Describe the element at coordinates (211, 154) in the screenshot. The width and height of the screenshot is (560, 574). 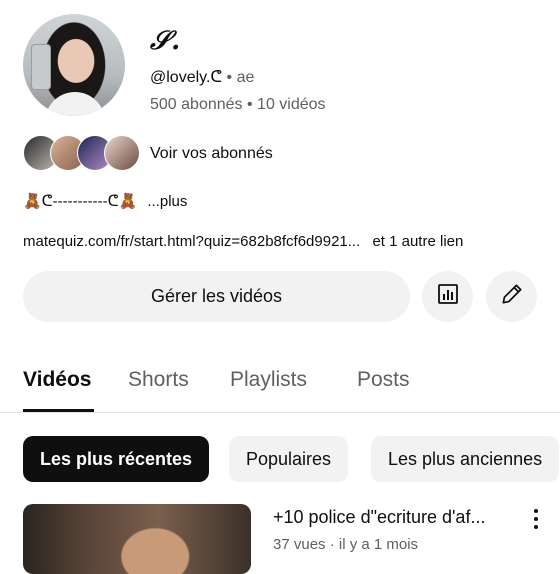
I see `see-subscribers-link: Voir vos abonnés` at that location.